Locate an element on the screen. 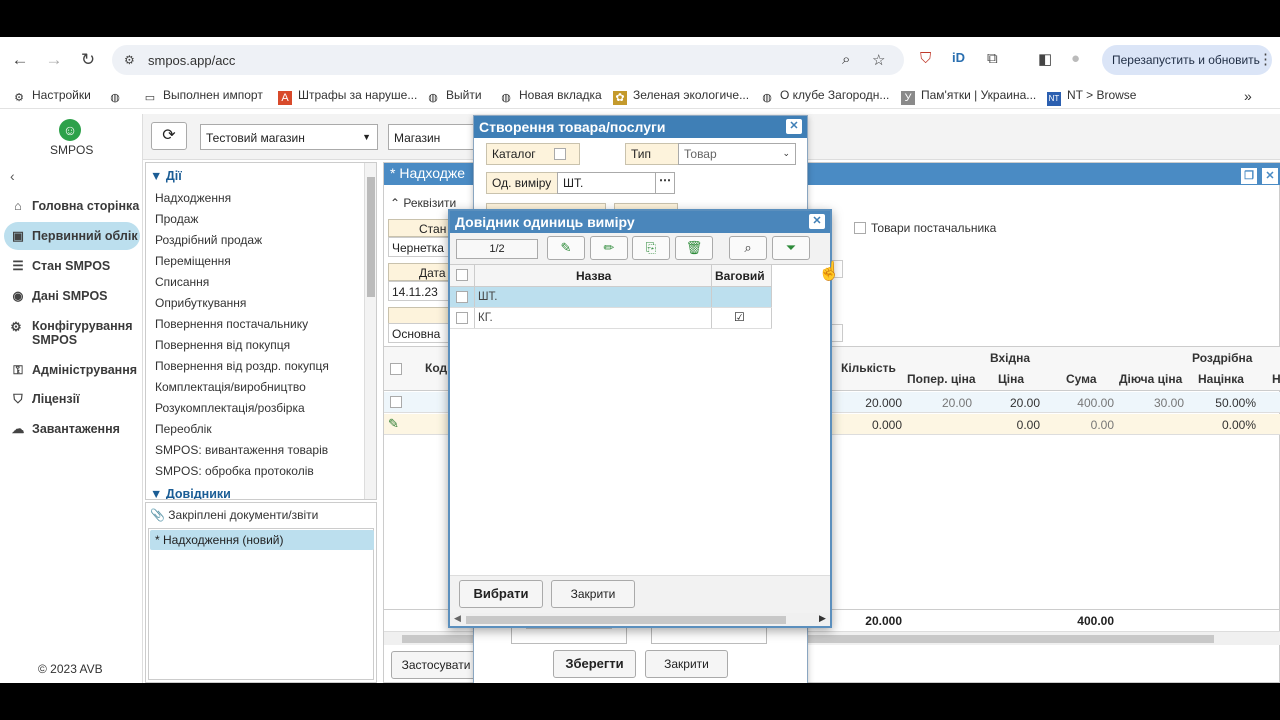 The height and width of the screenshot is (720, 1280). copy-icon: ⎘ is located at coordinates (651, 248).